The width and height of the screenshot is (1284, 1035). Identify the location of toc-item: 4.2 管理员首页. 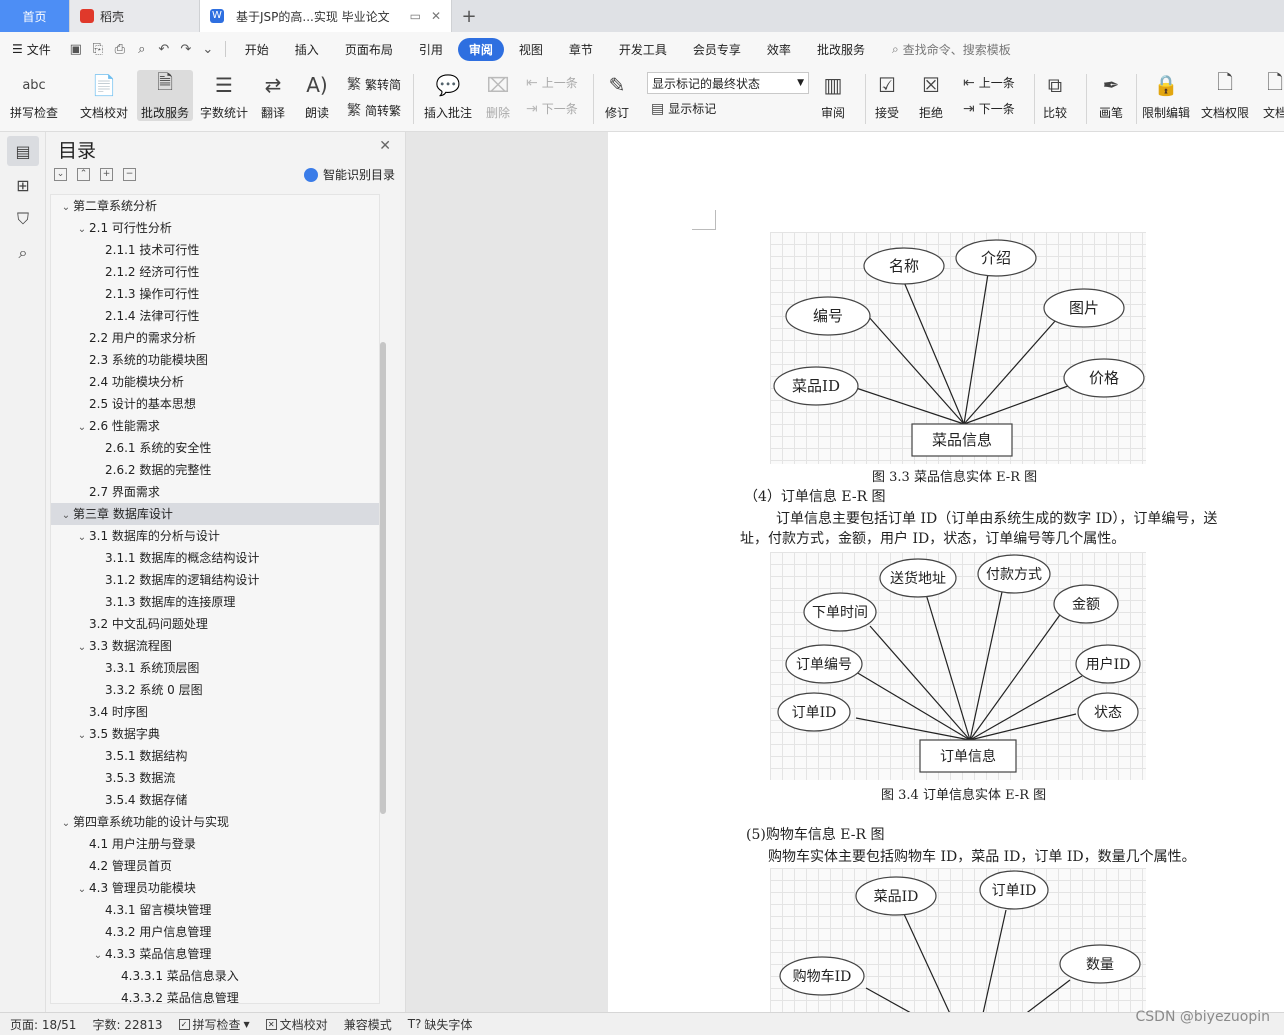
(215, 866).